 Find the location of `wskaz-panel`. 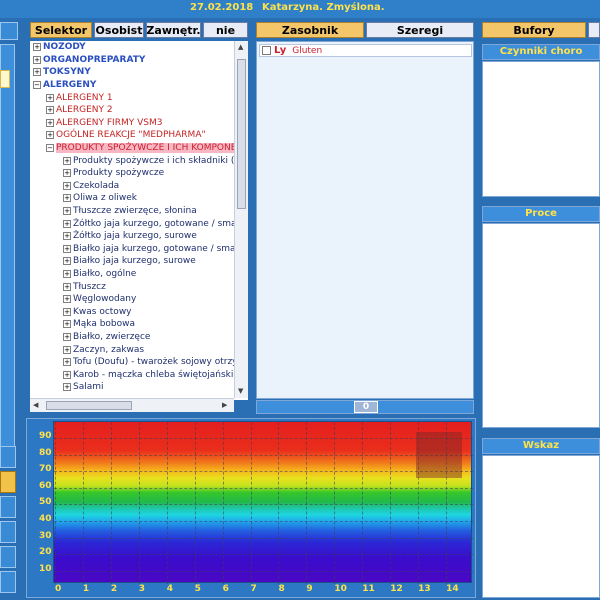

wskaz-panel is located at coordinates (541, 526).